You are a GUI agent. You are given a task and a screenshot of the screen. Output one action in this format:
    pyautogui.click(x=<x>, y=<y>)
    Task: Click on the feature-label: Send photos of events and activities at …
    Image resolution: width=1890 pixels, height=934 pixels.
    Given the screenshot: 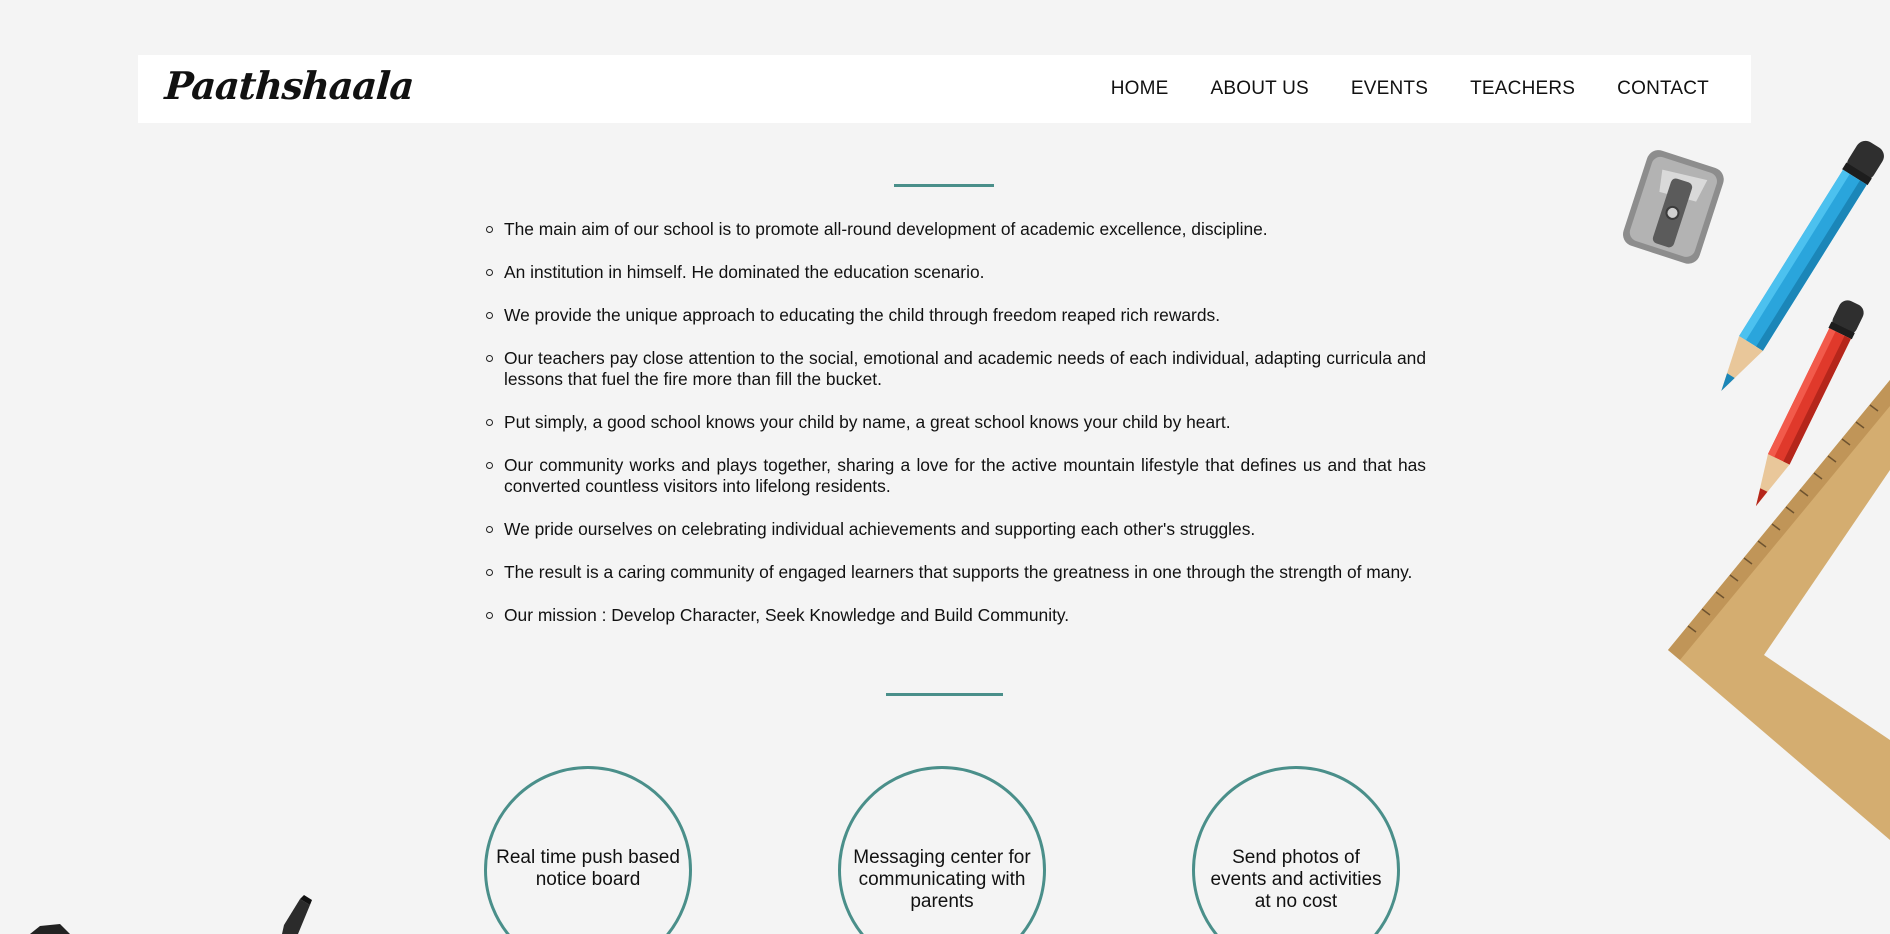 What is the action you would take?
    pyautogui.click(x=1296, y=879)
    